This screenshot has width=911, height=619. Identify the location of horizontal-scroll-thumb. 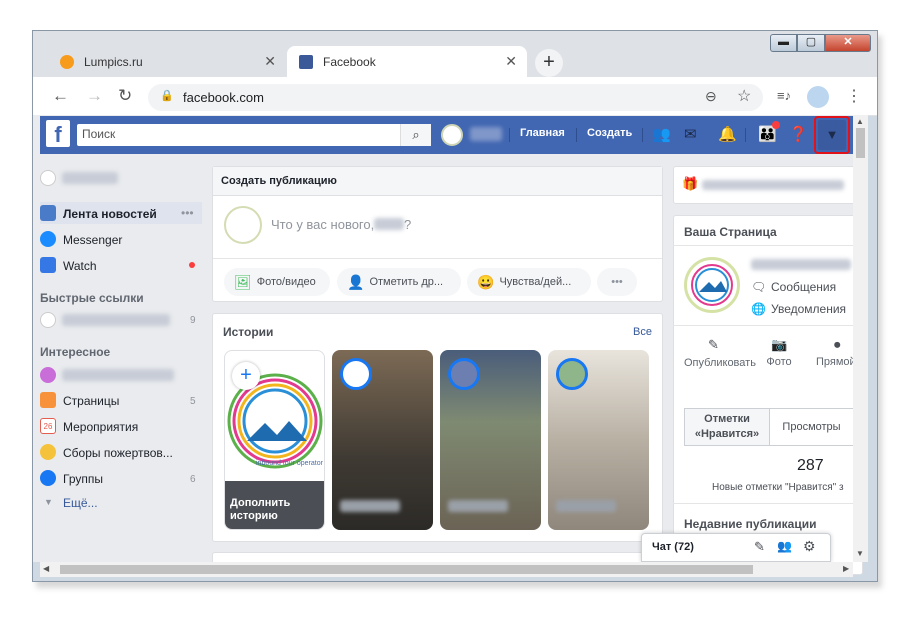
(406, 569).